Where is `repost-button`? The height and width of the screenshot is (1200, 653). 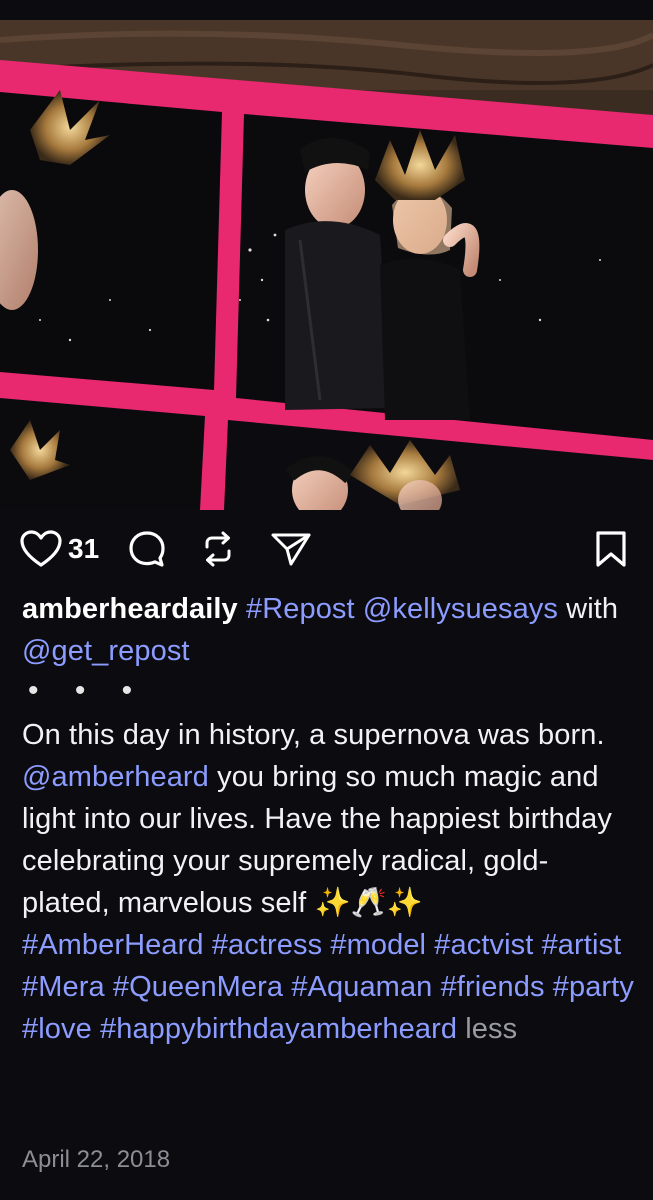
repost-button is located at coordinates (218, 549).